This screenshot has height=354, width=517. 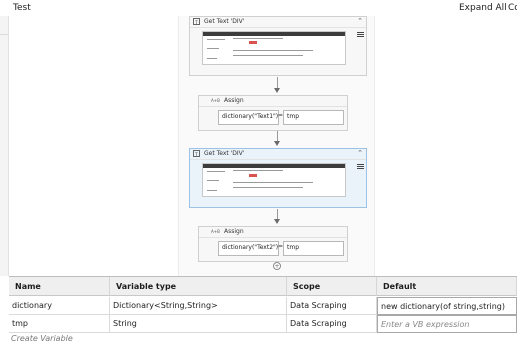 I want to click on create-variable-link: Create Variable, so click(x=42, y=338).